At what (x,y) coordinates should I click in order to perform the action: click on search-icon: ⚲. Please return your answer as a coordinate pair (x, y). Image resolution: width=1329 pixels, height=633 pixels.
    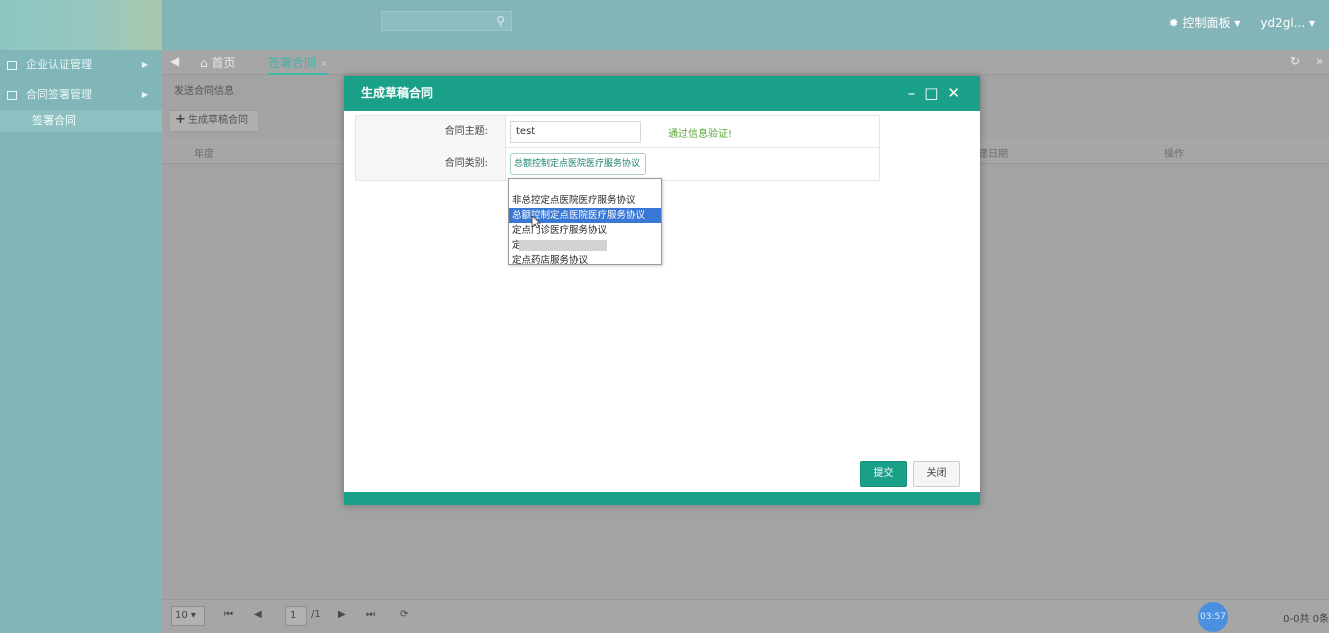
    Looking at the image, I should click on (500, 21).